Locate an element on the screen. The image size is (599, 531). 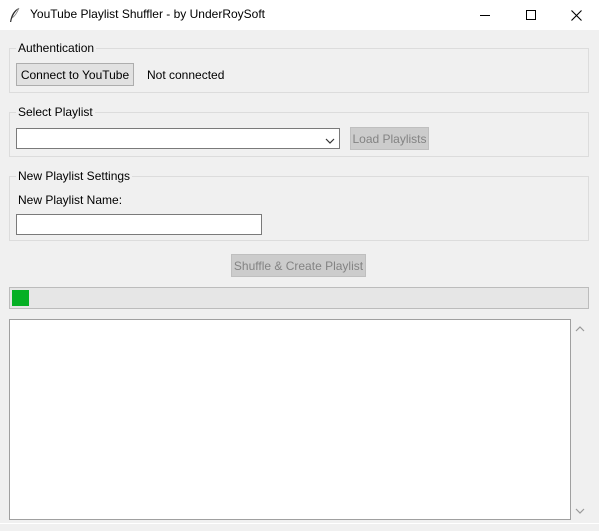
new-playlist-name-label: New Playlist Name: is located at coordinates (70, 200).